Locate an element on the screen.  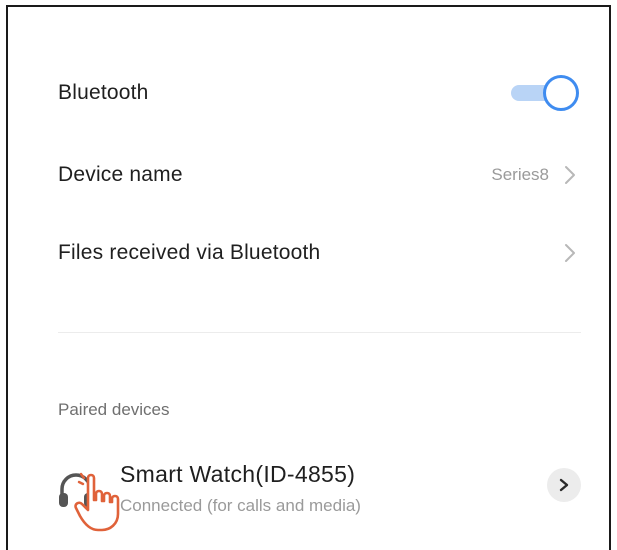
device-name-row: Device name Series8 is located at coordinates (318, 175).